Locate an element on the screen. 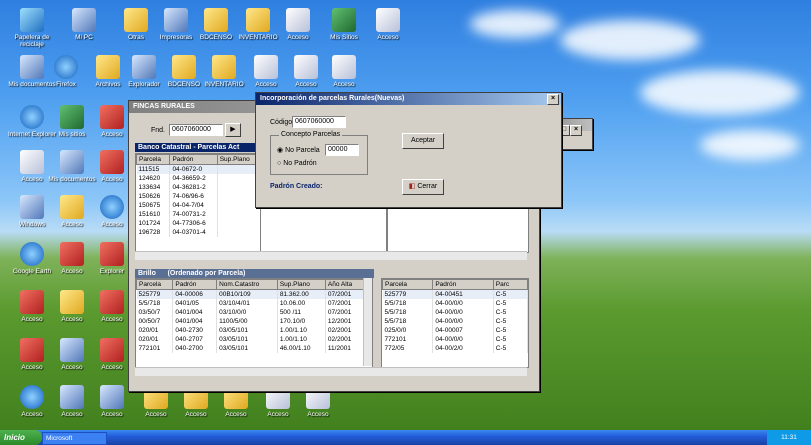 The image size is (811, 445). table-cell: 025/0/0 is located at coordinates (408, 330).